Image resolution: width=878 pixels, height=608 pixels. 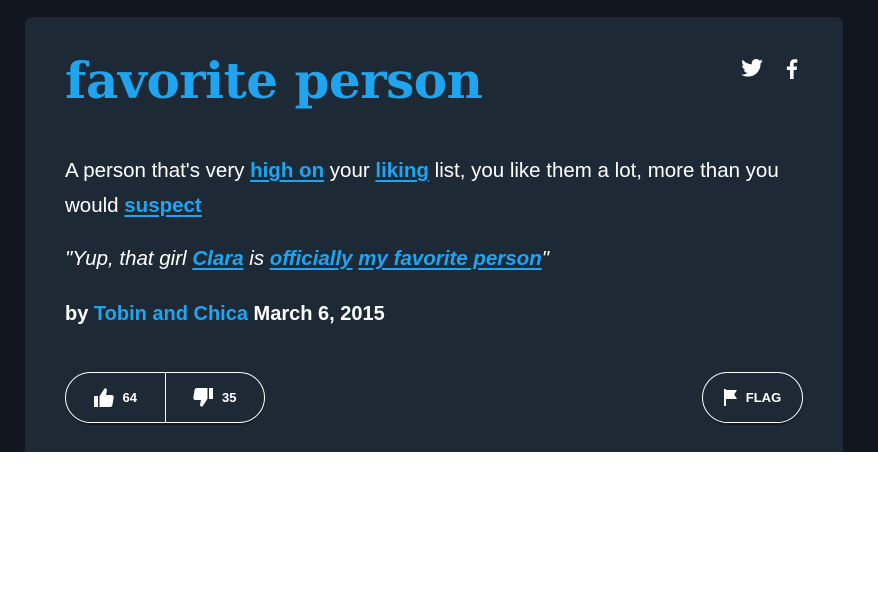 What do you see at coordinates (316, 314) in the screenshot?
I see `contributor-date: March 6, 2015` at bounding box center [316, 314].